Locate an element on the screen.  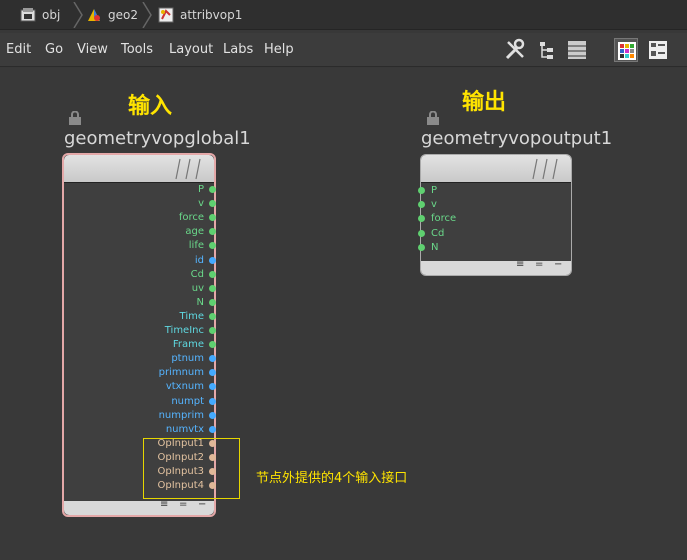
menu-help: Help is located at coordinates (279, 49).